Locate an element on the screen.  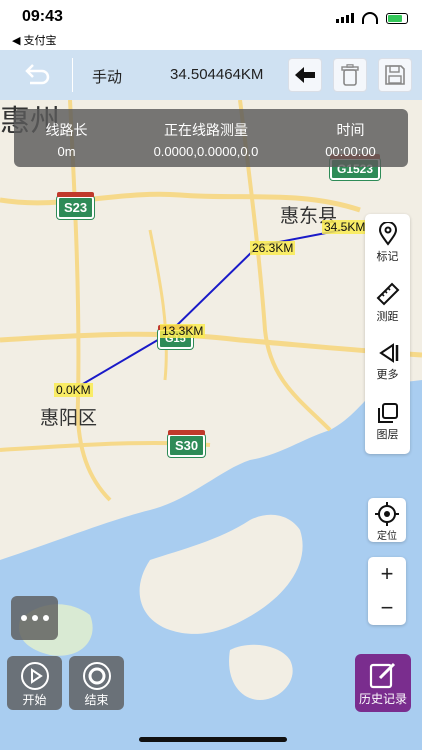
crosshair-icon is located at coordinates (387, 514).